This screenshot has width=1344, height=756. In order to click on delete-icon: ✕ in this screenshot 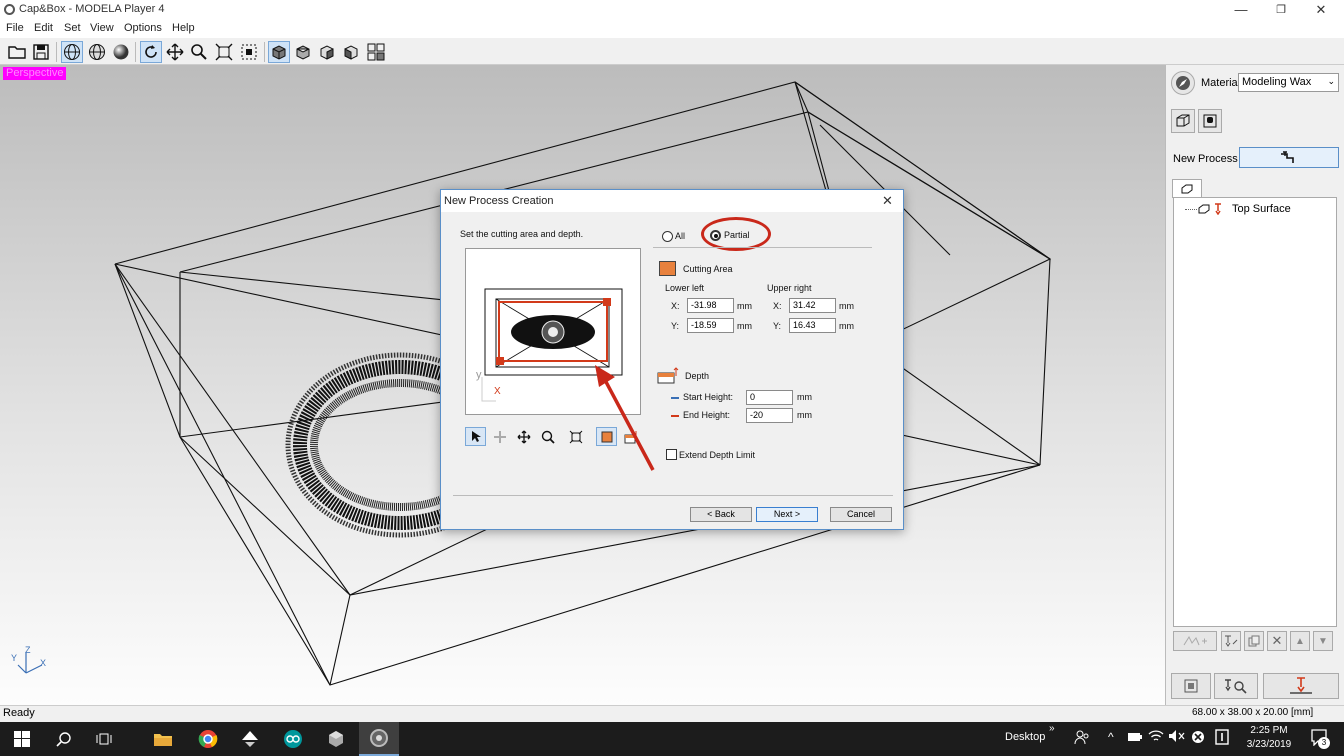, I will do `click(1277, 641)`.